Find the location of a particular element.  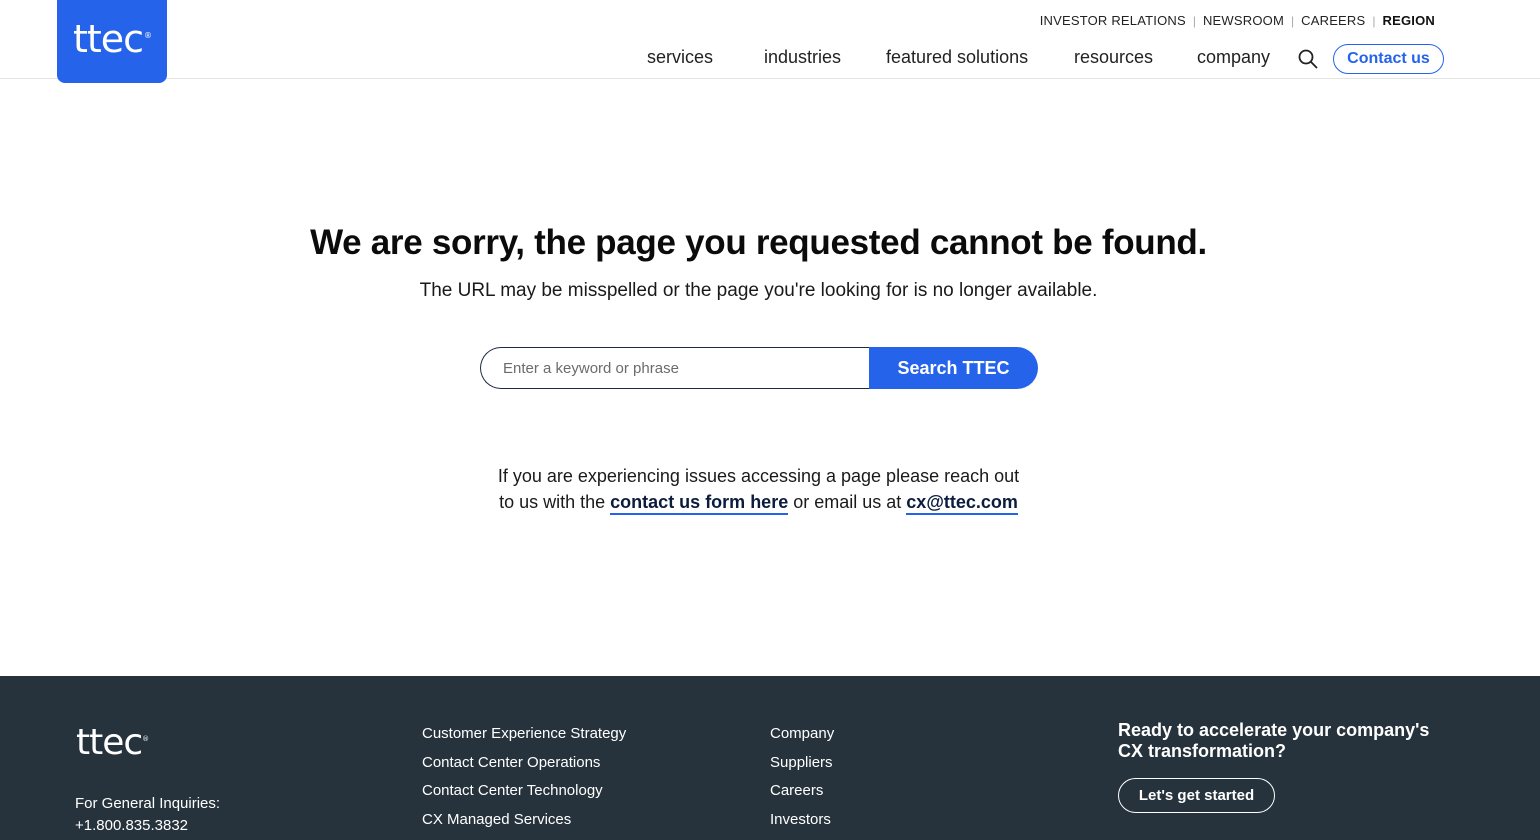

logo-text: ttec® is located at coordinates (112, 38).